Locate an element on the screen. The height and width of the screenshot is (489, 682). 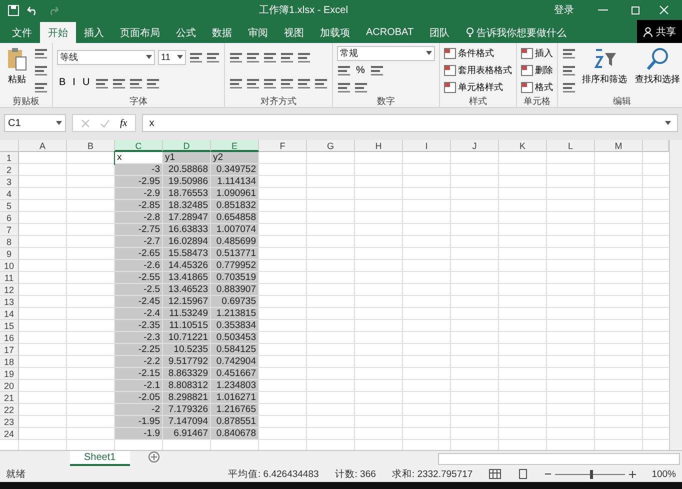
add-sheet-icon is located at coordinates (154, 457).